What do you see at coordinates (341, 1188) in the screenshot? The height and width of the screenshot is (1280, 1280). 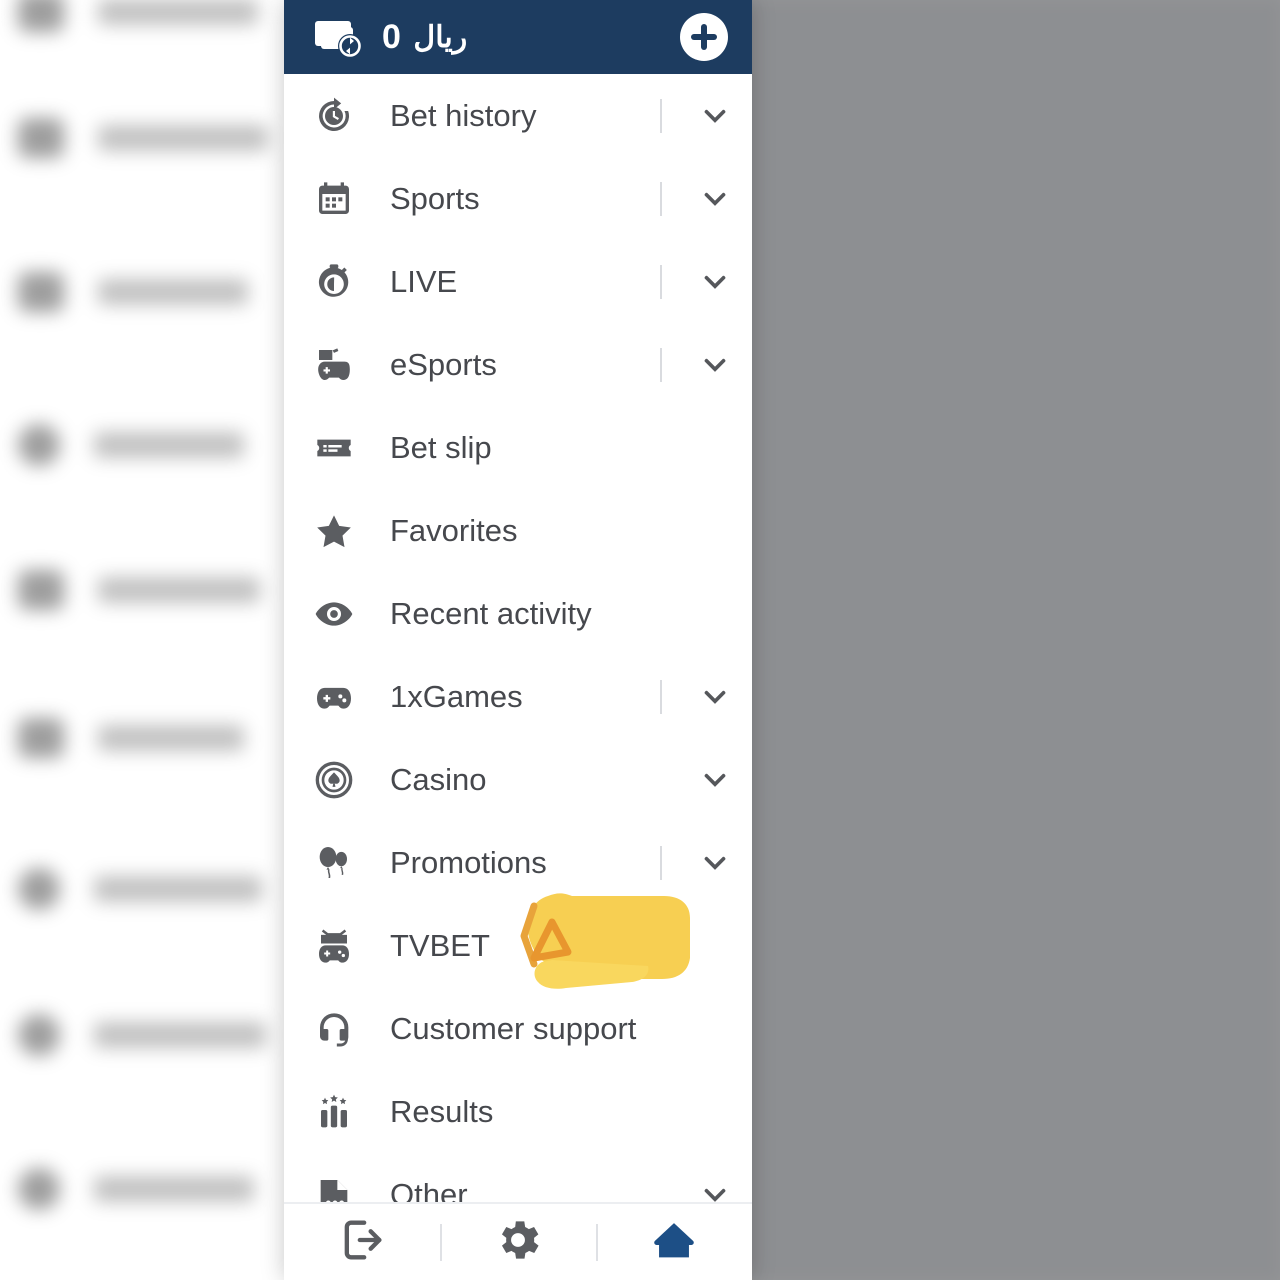 I see `document-dots-icon` at bounding box center [341, 1188].